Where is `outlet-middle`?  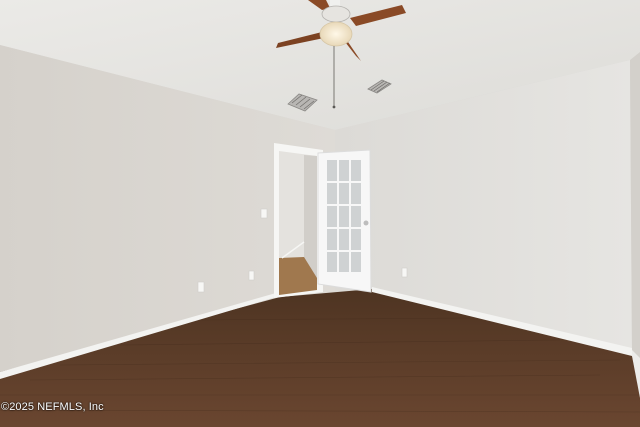
outlet-middle is located at coordinates (251, 275).